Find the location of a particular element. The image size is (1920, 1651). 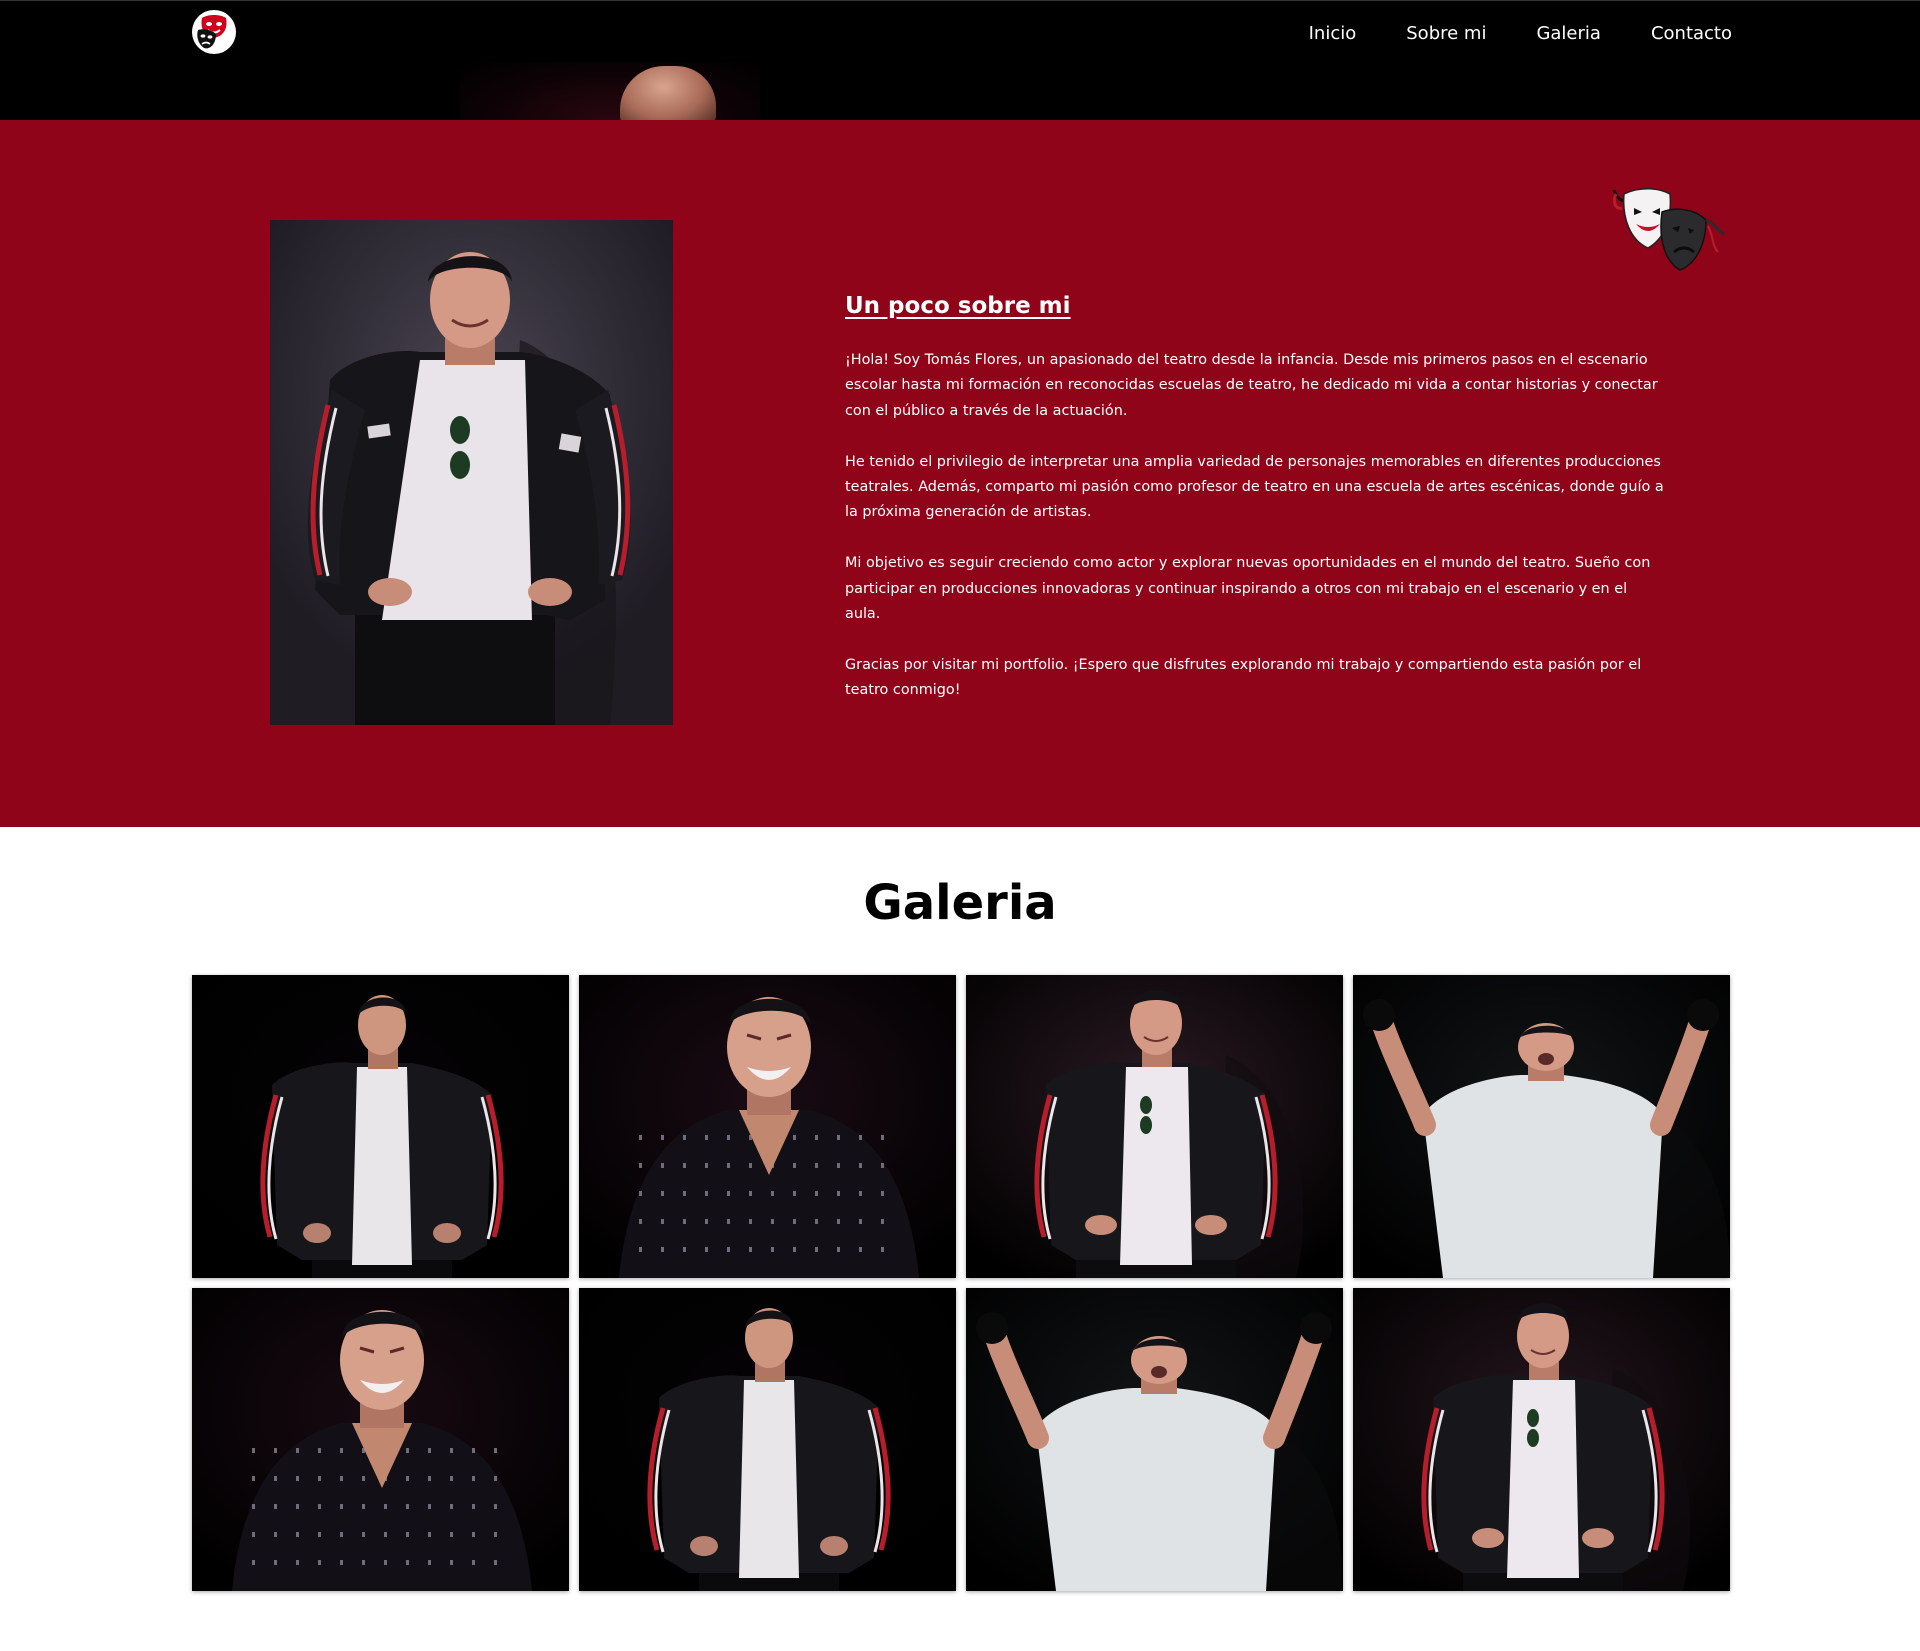

theatre-mask-logo-icon is located at coordinates (214, 32).